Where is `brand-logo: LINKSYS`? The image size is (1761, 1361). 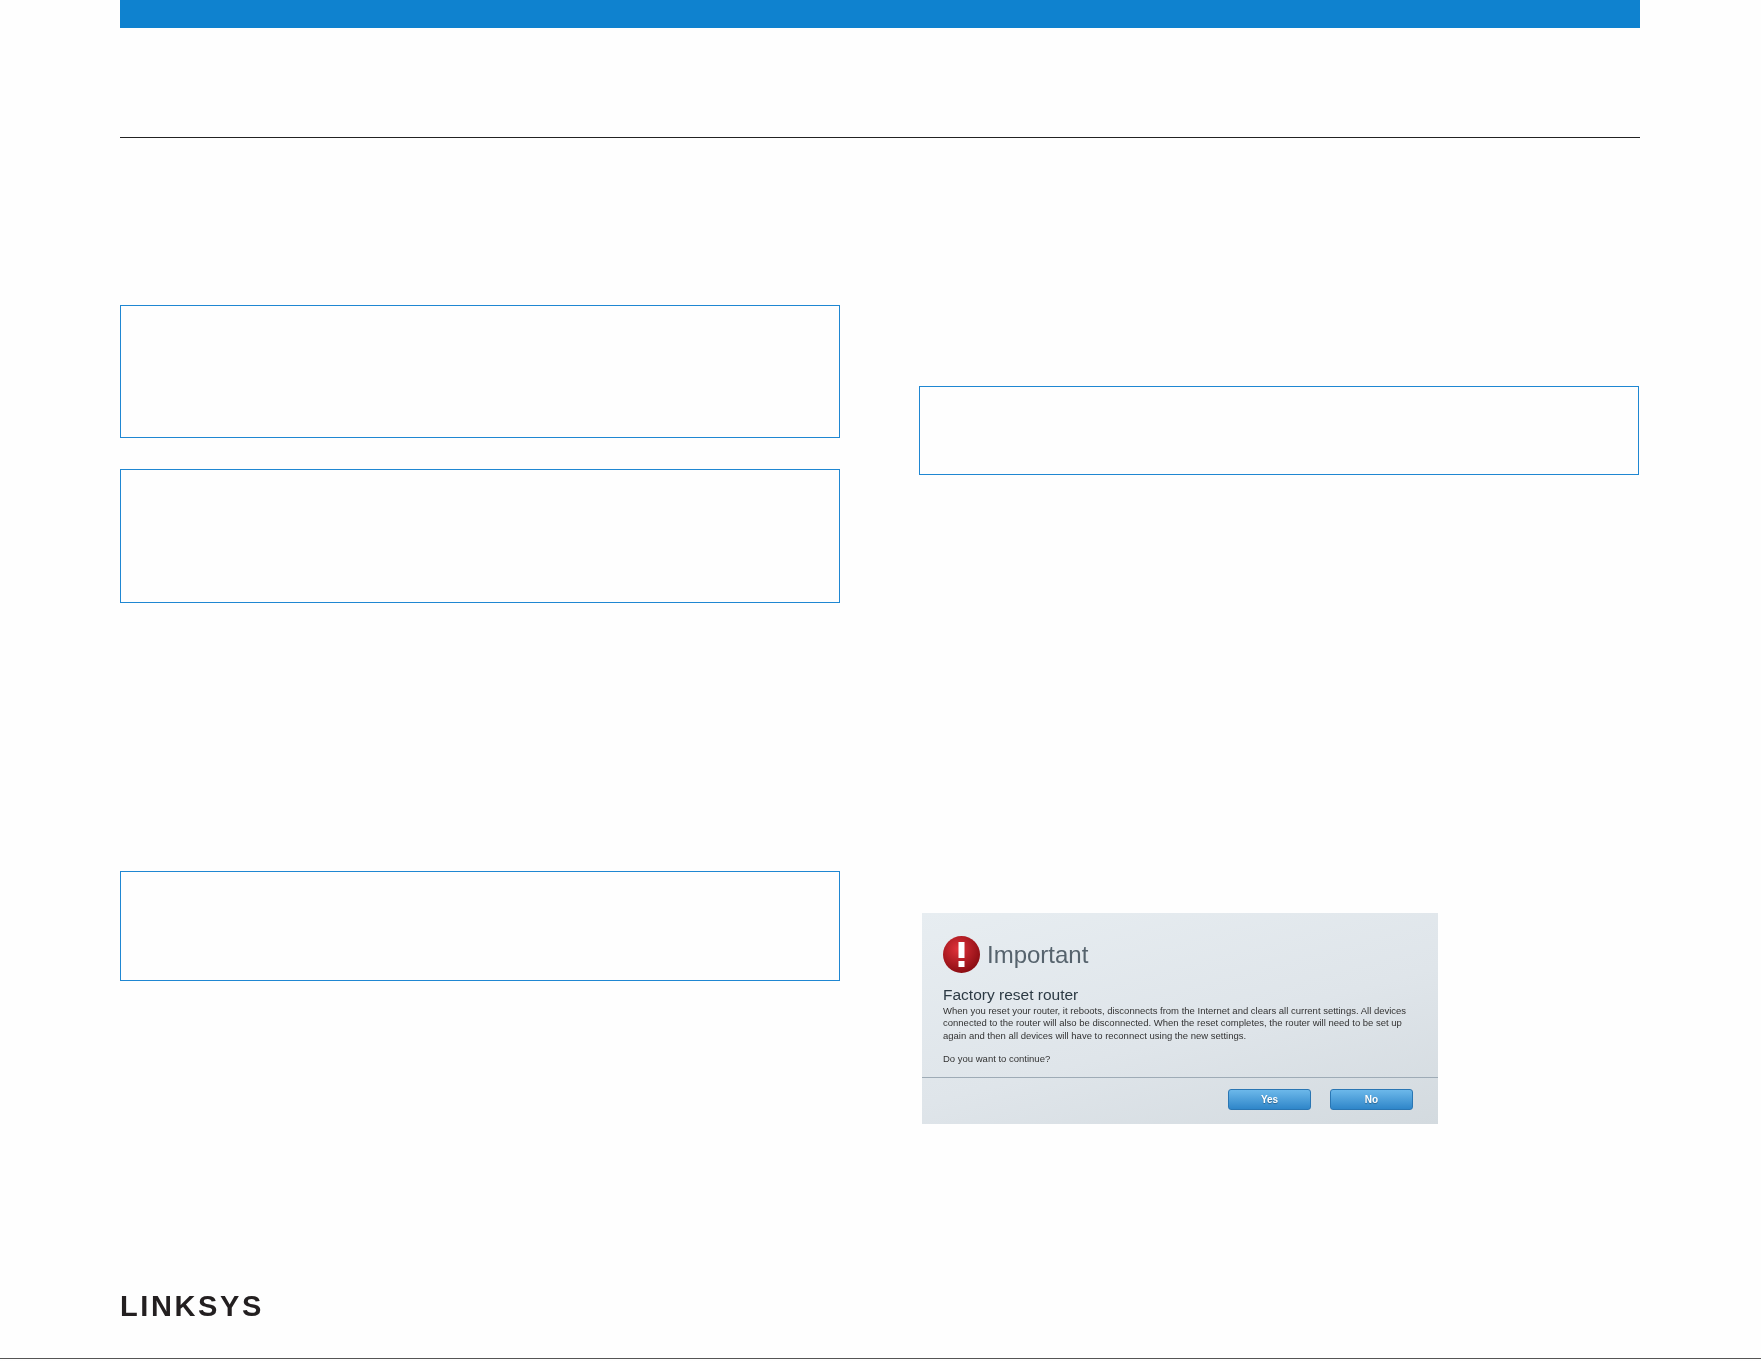 brand-logo: LINKSYS is located at coordinates (192, 1306).